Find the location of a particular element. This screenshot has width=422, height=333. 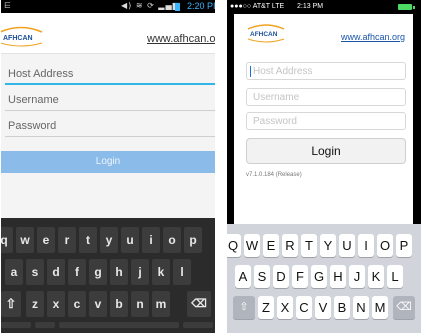

key-x: x is located at coordinates (56, 304).